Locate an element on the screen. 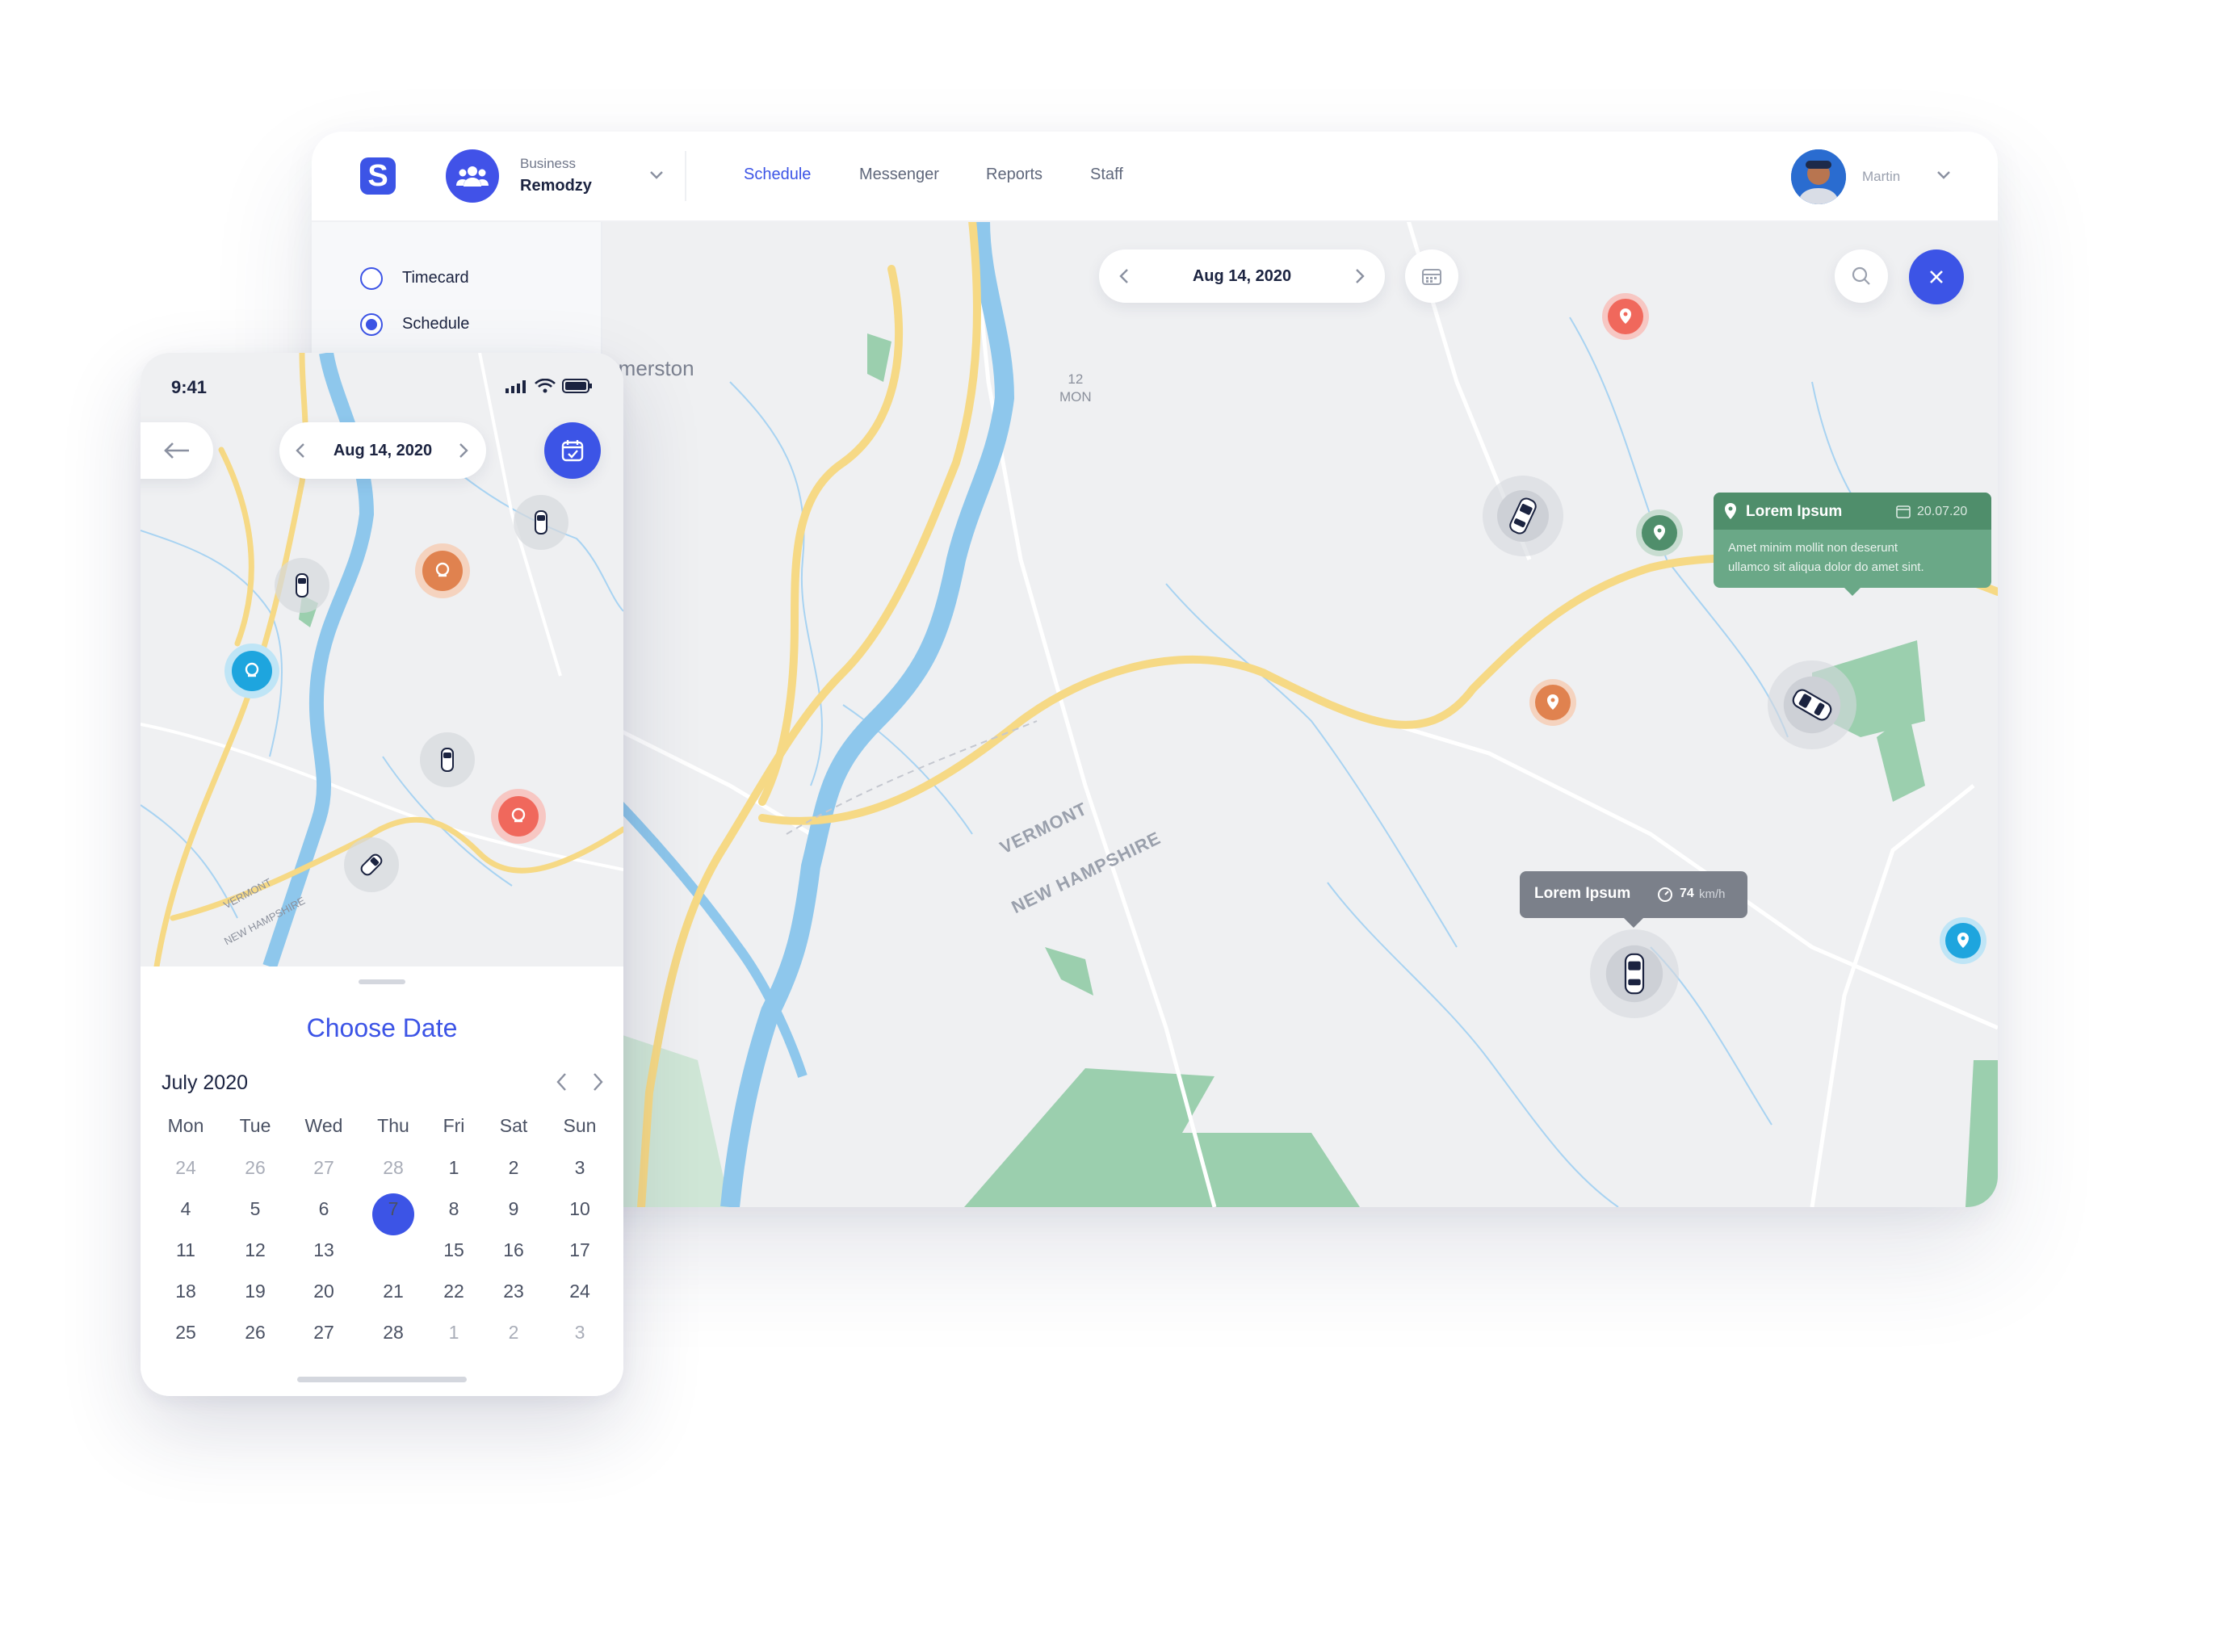 Image resolution: width=2236 pixels, height=1652 pixels. vehicle-icon-selected is located at coordinates (1634, 973).